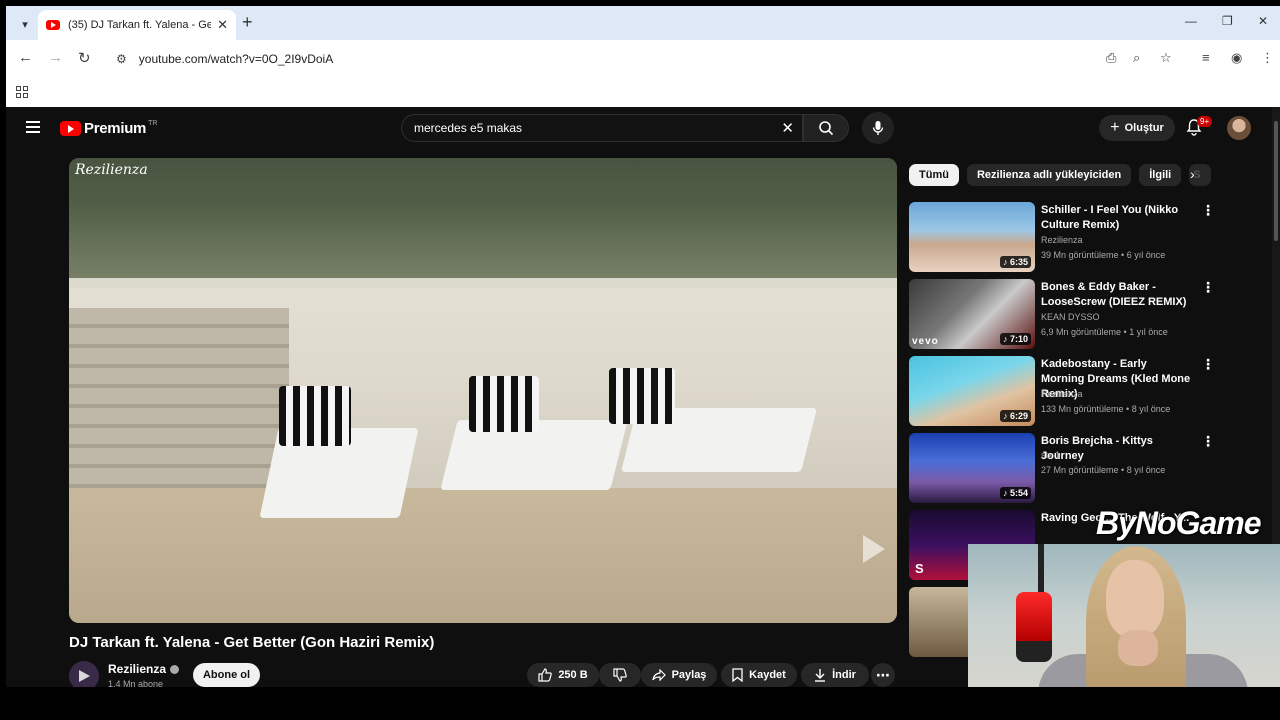 Image resolution: width=1280 pixels, height=720 pixels. Describe the element at coordinates (767, 675) in the screenshot. I see `save-label: Kaydet` at that location.